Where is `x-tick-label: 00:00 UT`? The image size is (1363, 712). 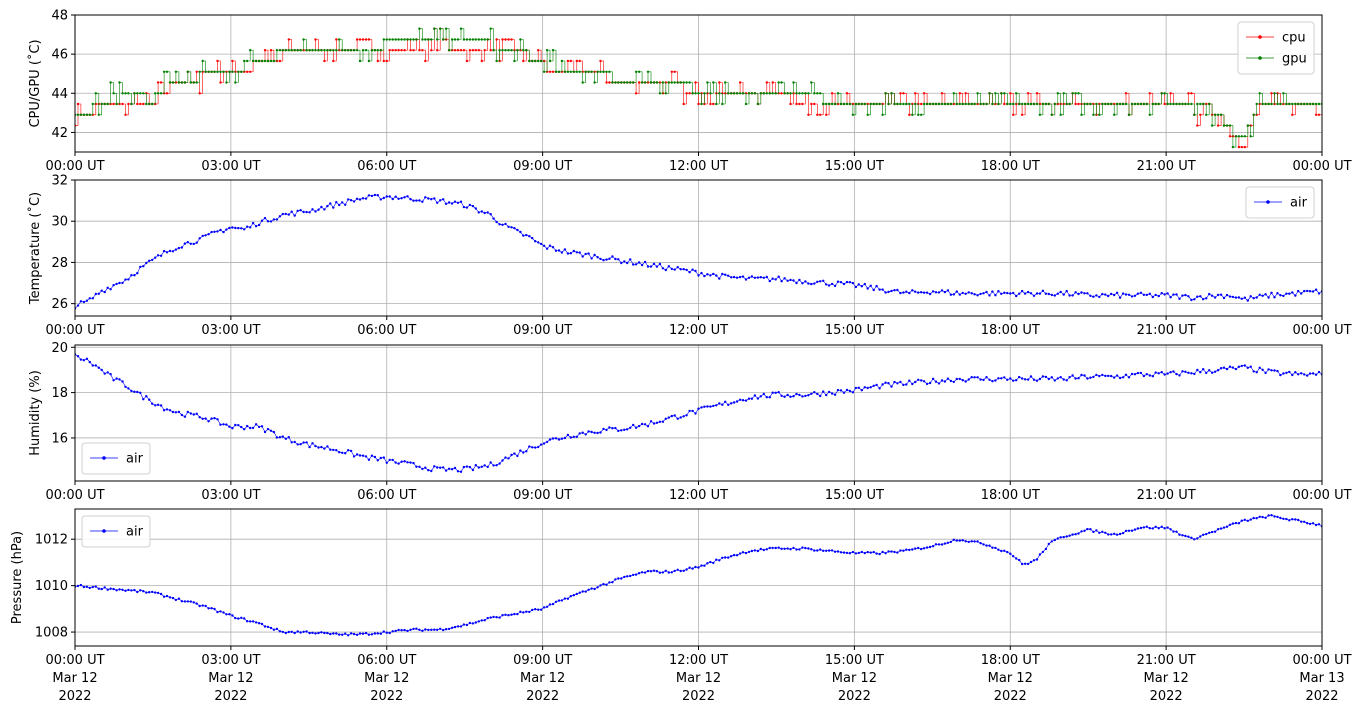
x-tick-label: 00:00 UT is located at coordinates (74, 660).